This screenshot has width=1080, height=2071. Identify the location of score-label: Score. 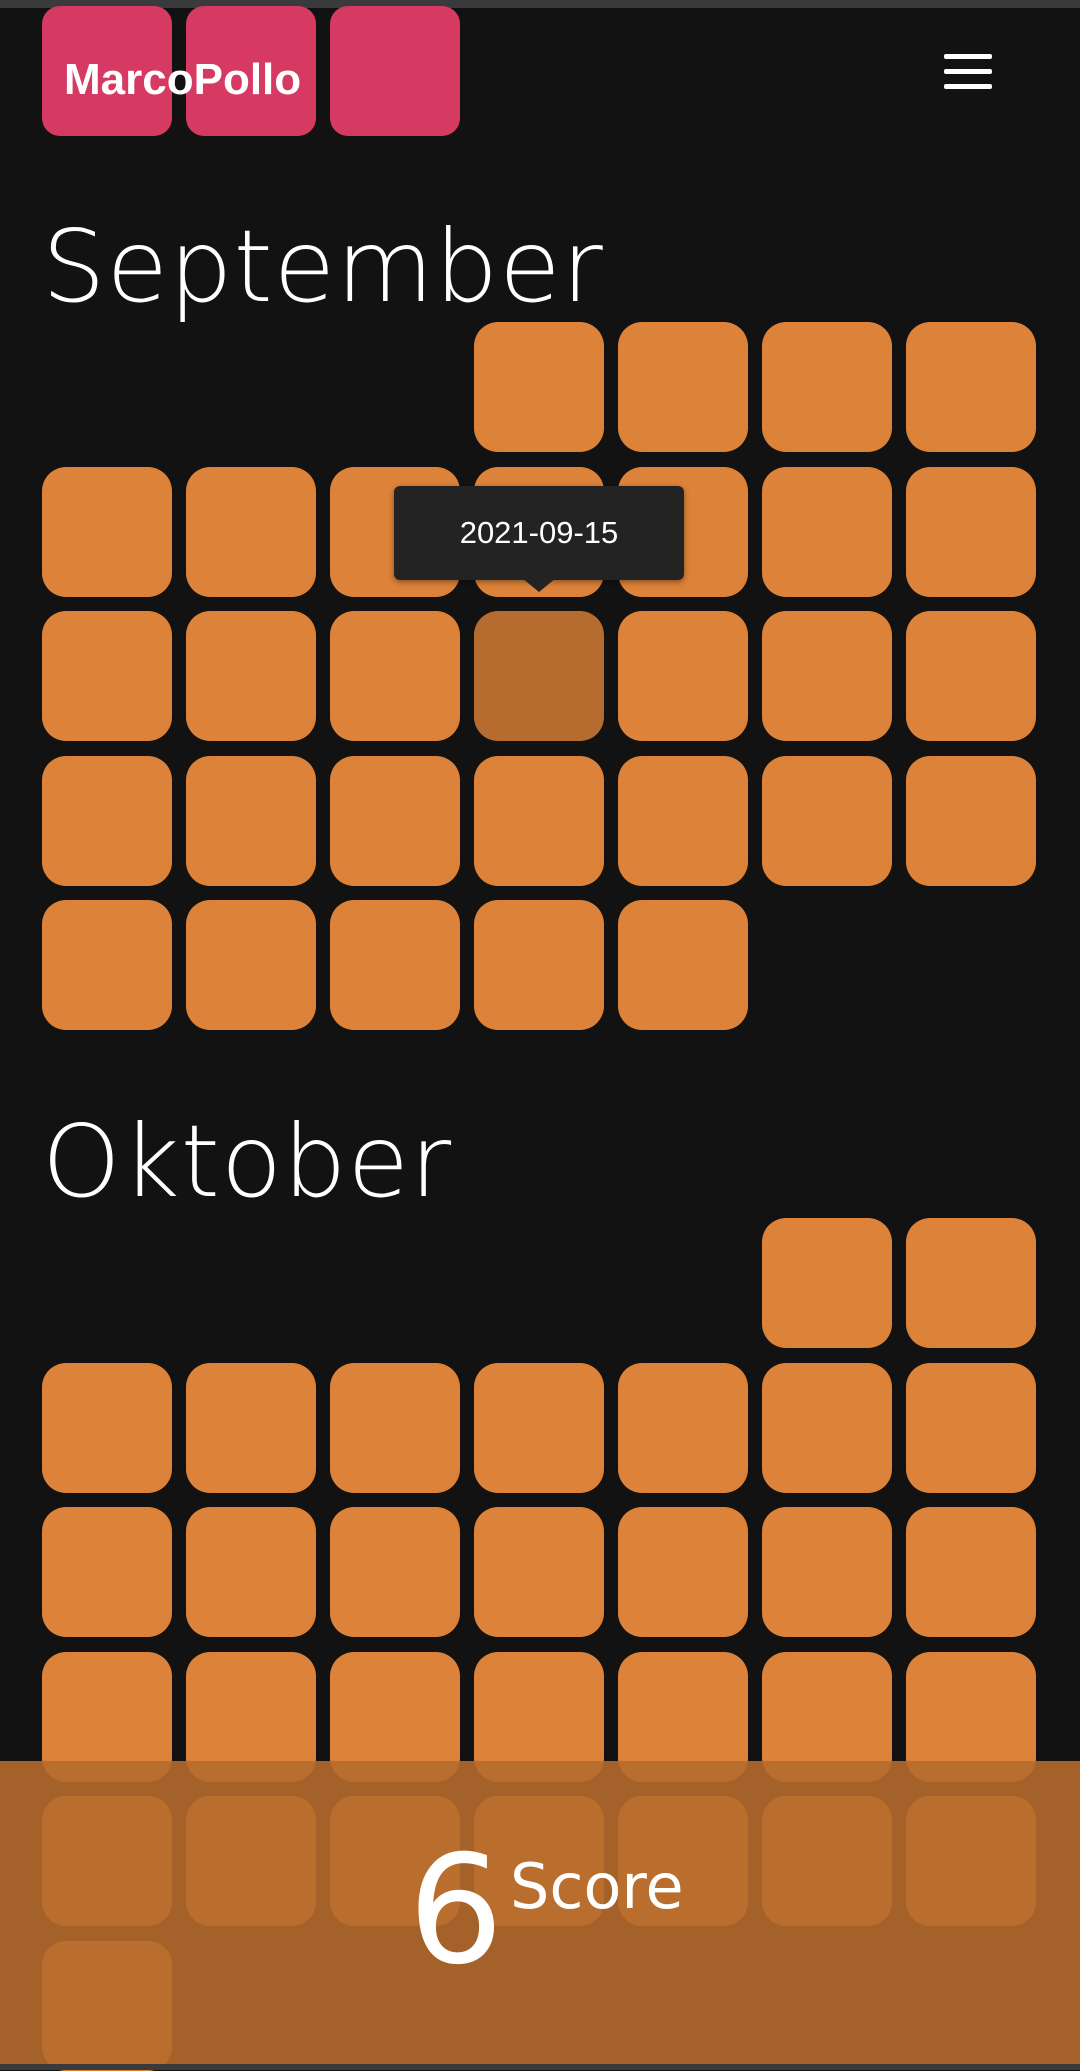
(597, 1886).